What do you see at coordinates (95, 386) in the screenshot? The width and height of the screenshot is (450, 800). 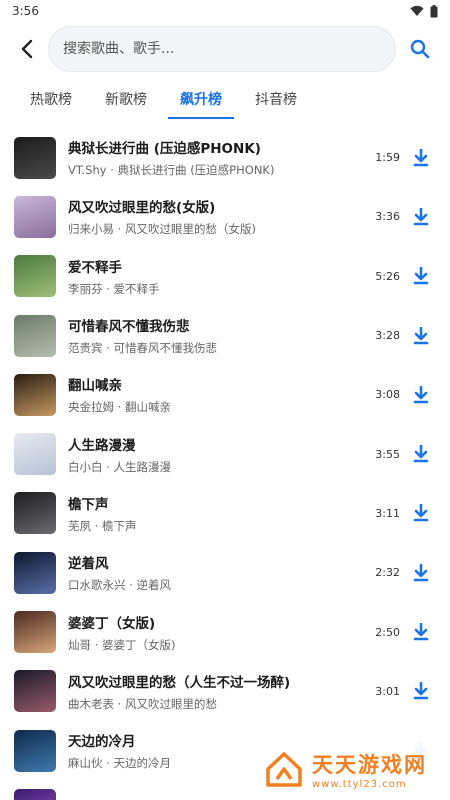 I see `song-title: 翻山喊亲` at bounding box center [95, 386].